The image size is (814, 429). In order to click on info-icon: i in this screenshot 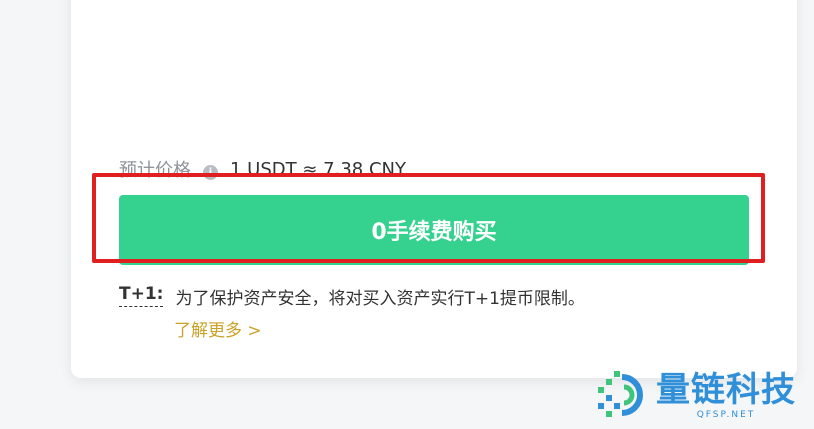, I will do `click(210, 172)`.